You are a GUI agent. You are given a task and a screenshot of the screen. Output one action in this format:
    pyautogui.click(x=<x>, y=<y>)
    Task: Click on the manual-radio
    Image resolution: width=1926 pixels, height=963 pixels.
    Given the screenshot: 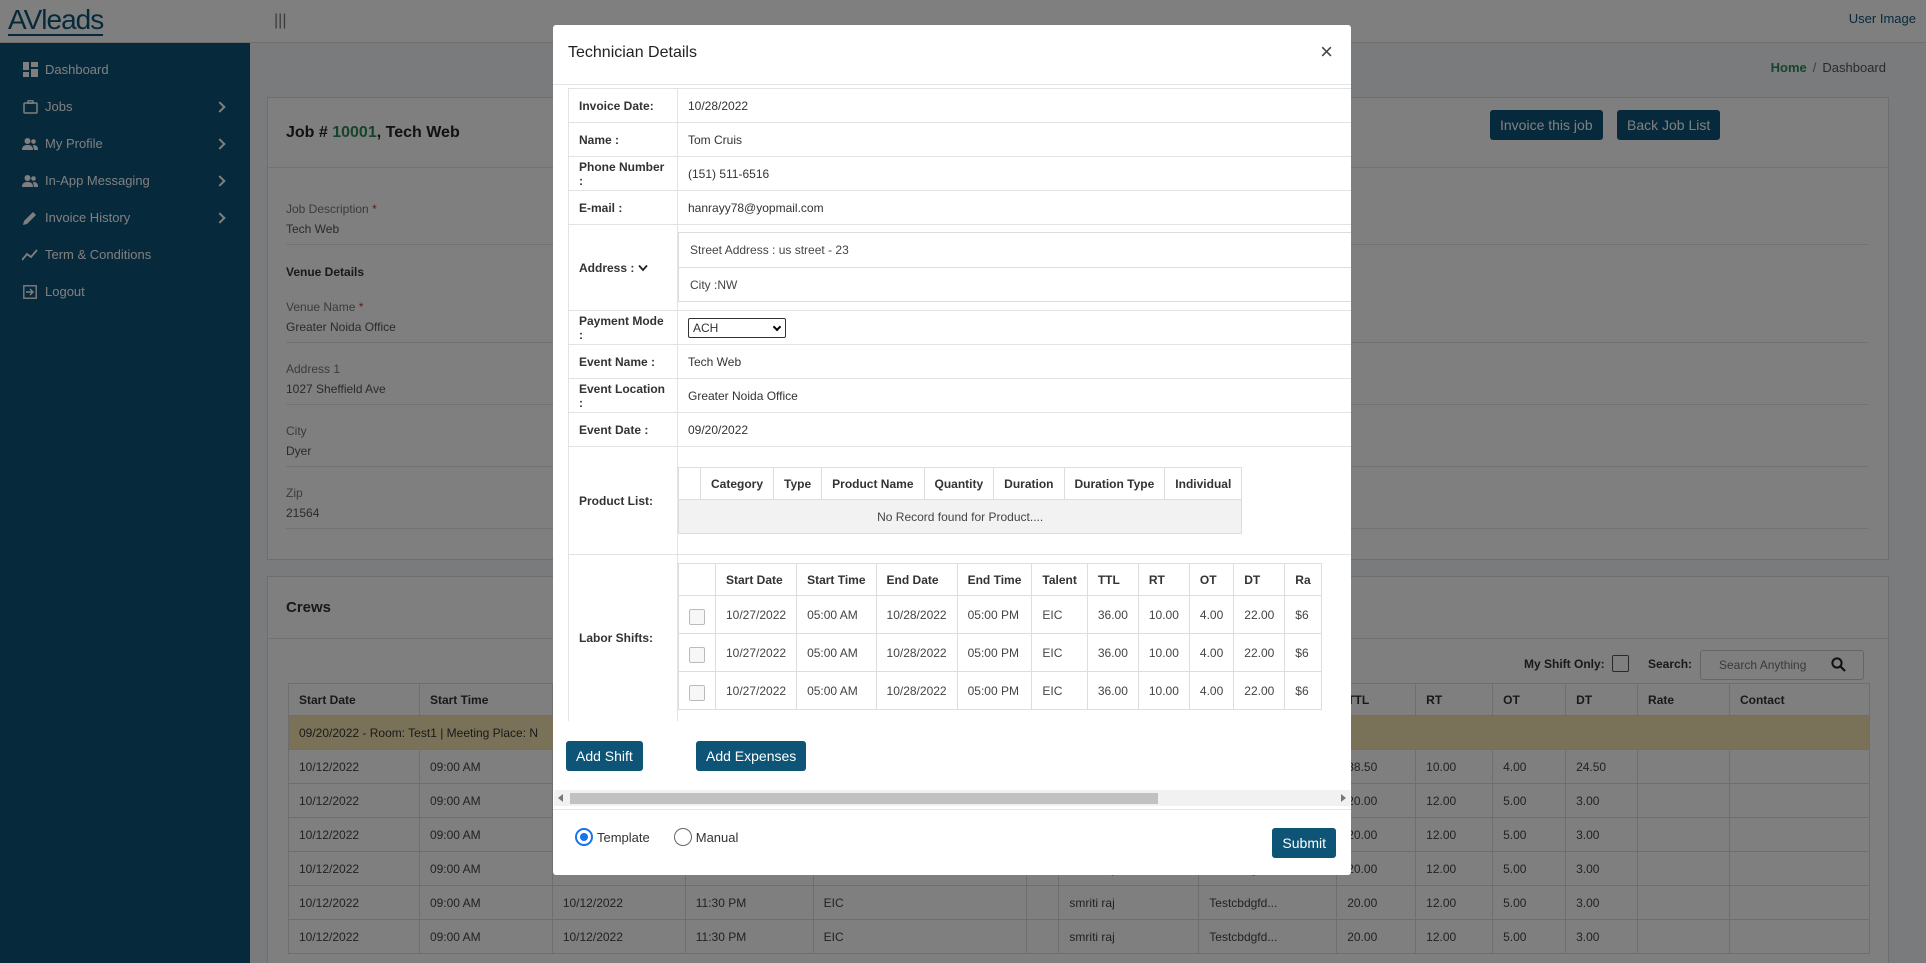 What is the action you would take?
    pyautogui.click(x=682, y=837)
    